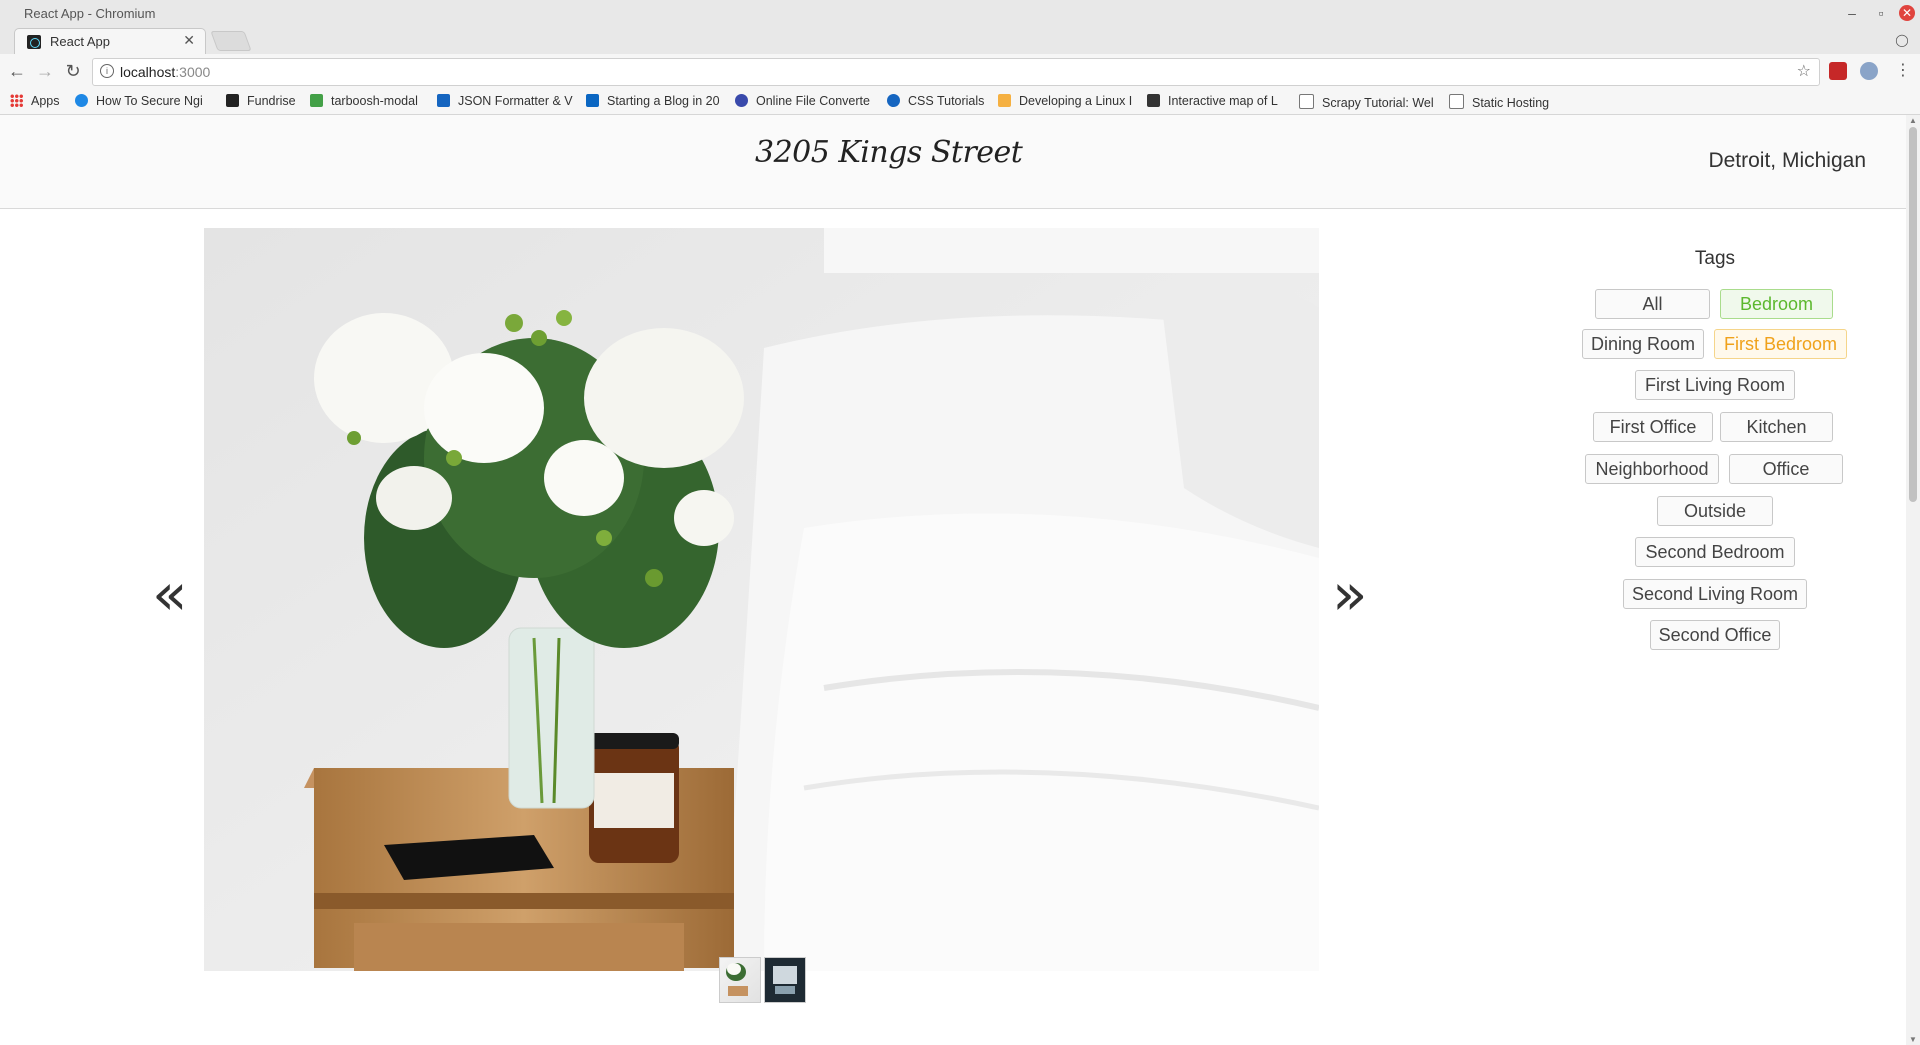 The width and height of the screenshot is (1920, 1045). I want to click on bookmark-star-icon: ☆, so click(1804, 71).